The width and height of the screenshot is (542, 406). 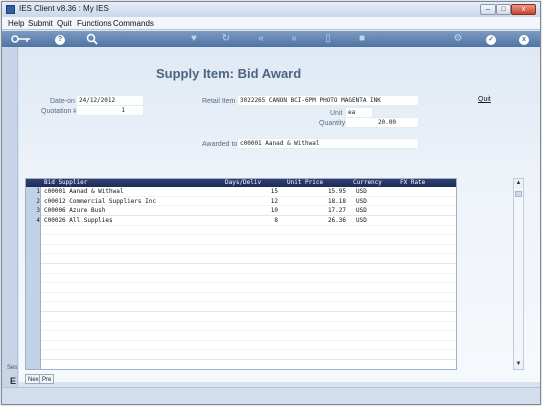 I want to click on stop-icon: ■, so click(x=362, y=39).